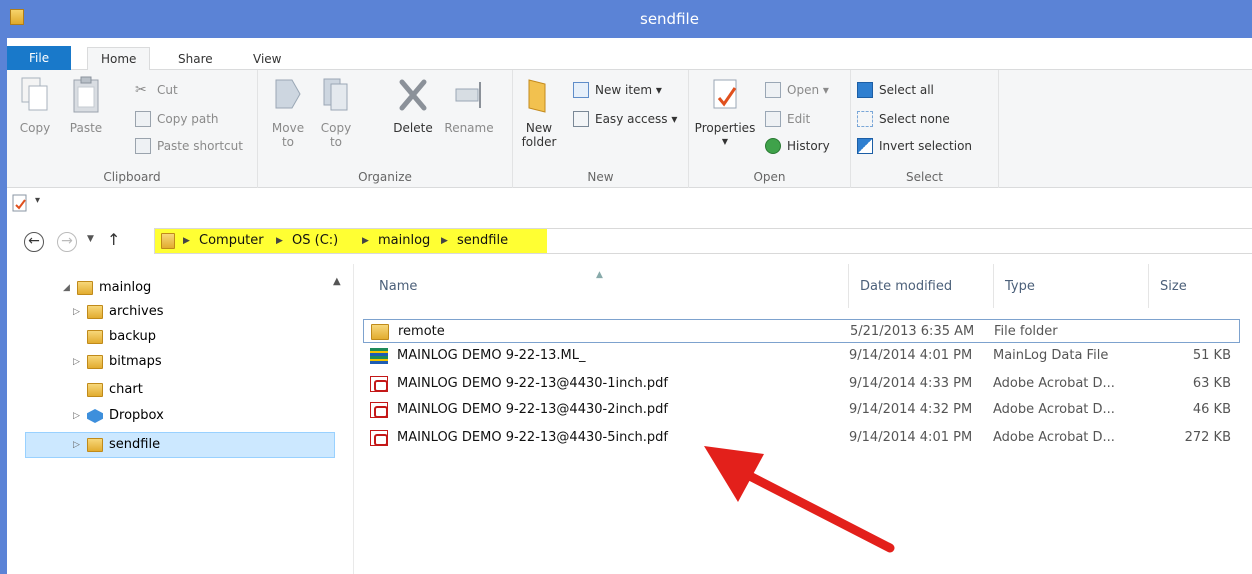 The image size is (1252, 574). Describe the element at coordinates (600, 177) in the screenshot. I see `new-group-label: New` at that location.